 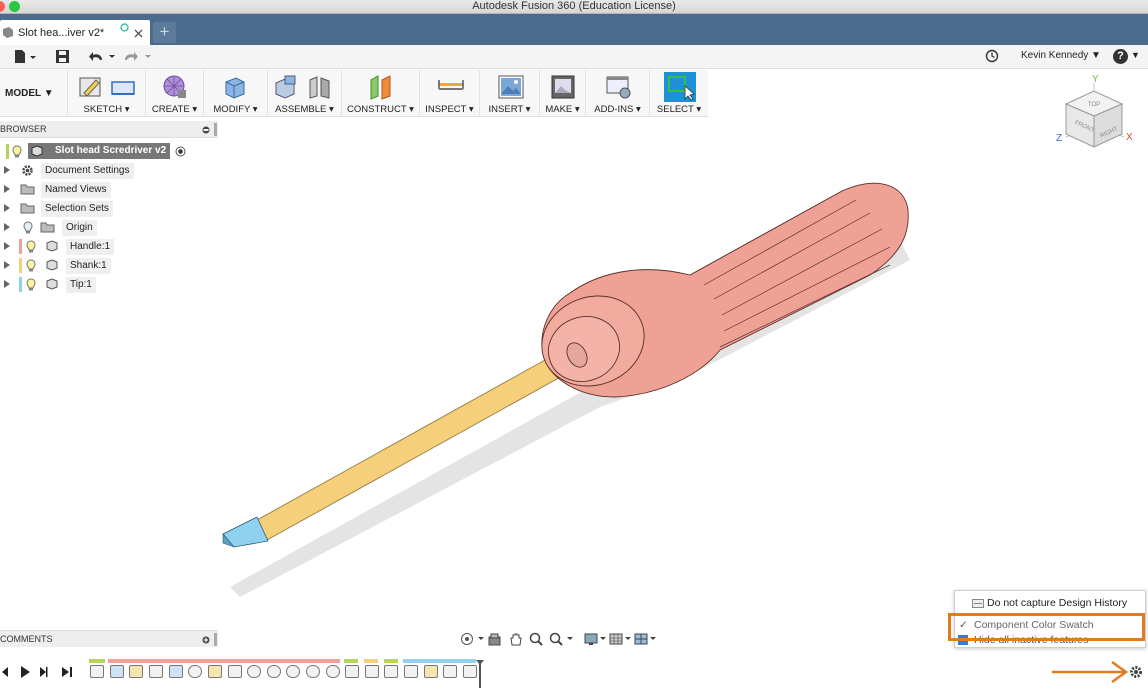 I want to click on sketch-group: SKETCH ▾, so click(x=107, y=93).